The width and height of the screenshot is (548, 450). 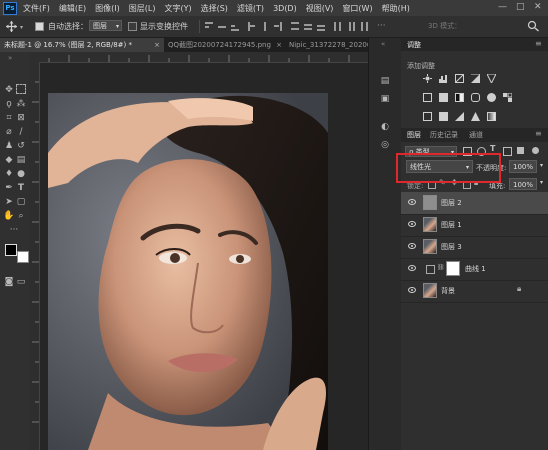 I want to click on screen-mode-icon: ▭, so click(x=21, y=282).